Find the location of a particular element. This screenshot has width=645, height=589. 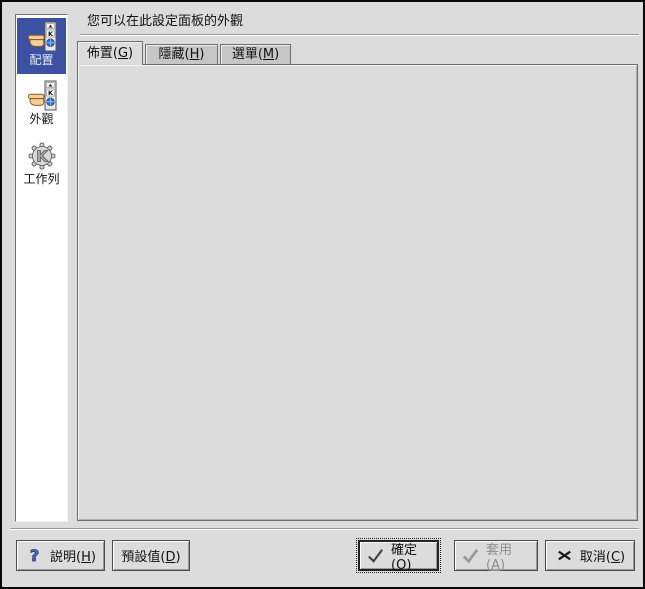

kde-gear-icon: K is located at coordinates (41, 156).